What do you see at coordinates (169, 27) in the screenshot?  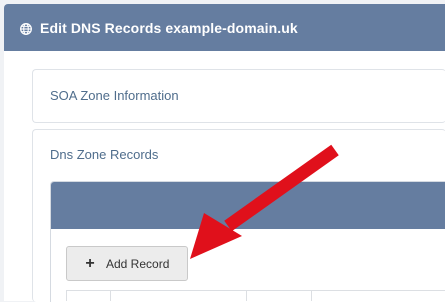 I see `page-title: Edit DNS Records example-domain.uk` at bounding box center [169, 27].